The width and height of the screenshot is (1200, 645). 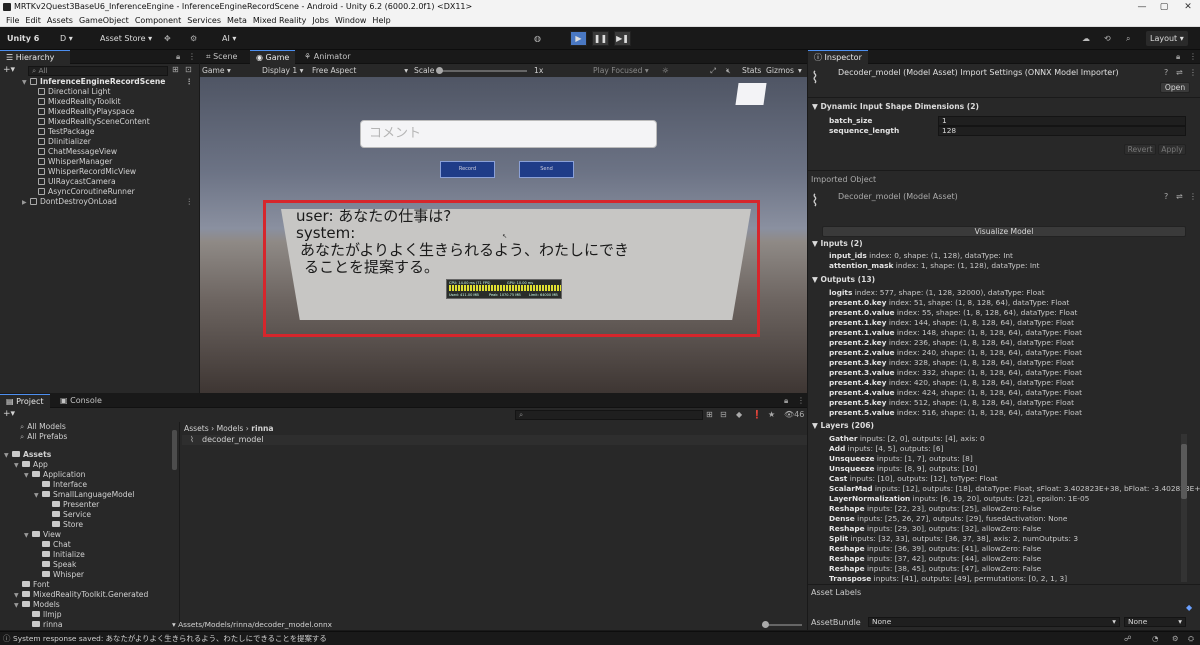 What do you see at coordinates (1191, 638) in the screenshot?
I see `collab-icon: ⛭` at bounding box center [1191, 638].